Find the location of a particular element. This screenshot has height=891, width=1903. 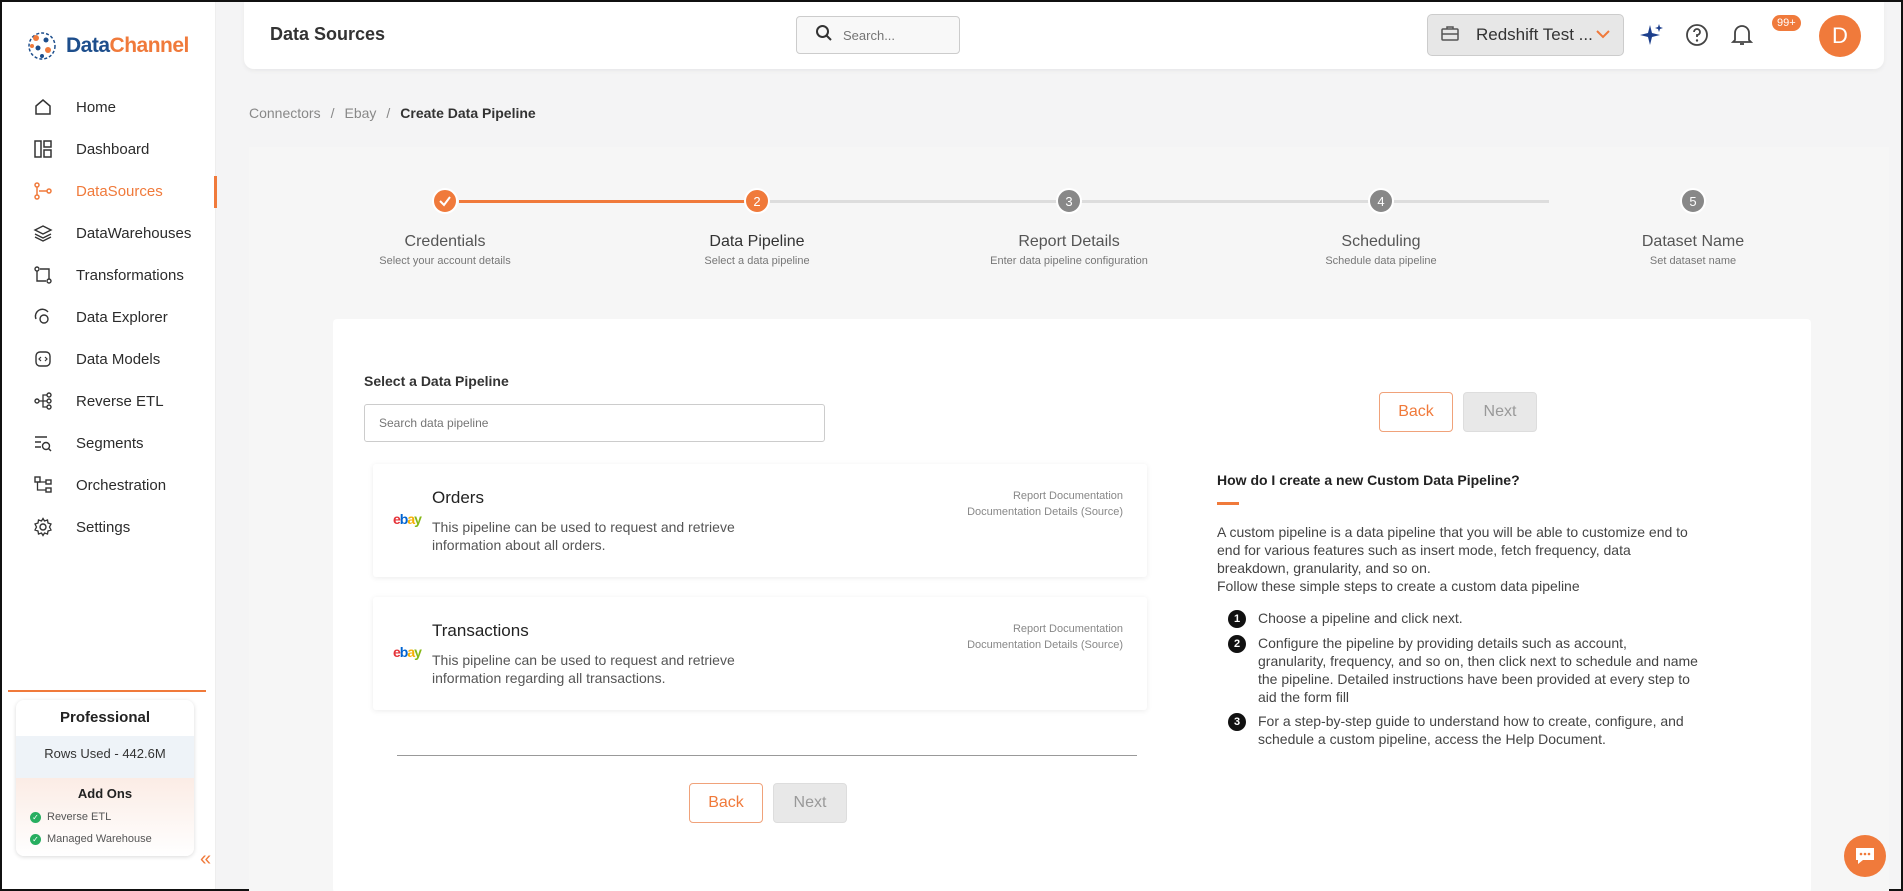

step-2-label: Data Pipeline is located at coordinates (757, 241).